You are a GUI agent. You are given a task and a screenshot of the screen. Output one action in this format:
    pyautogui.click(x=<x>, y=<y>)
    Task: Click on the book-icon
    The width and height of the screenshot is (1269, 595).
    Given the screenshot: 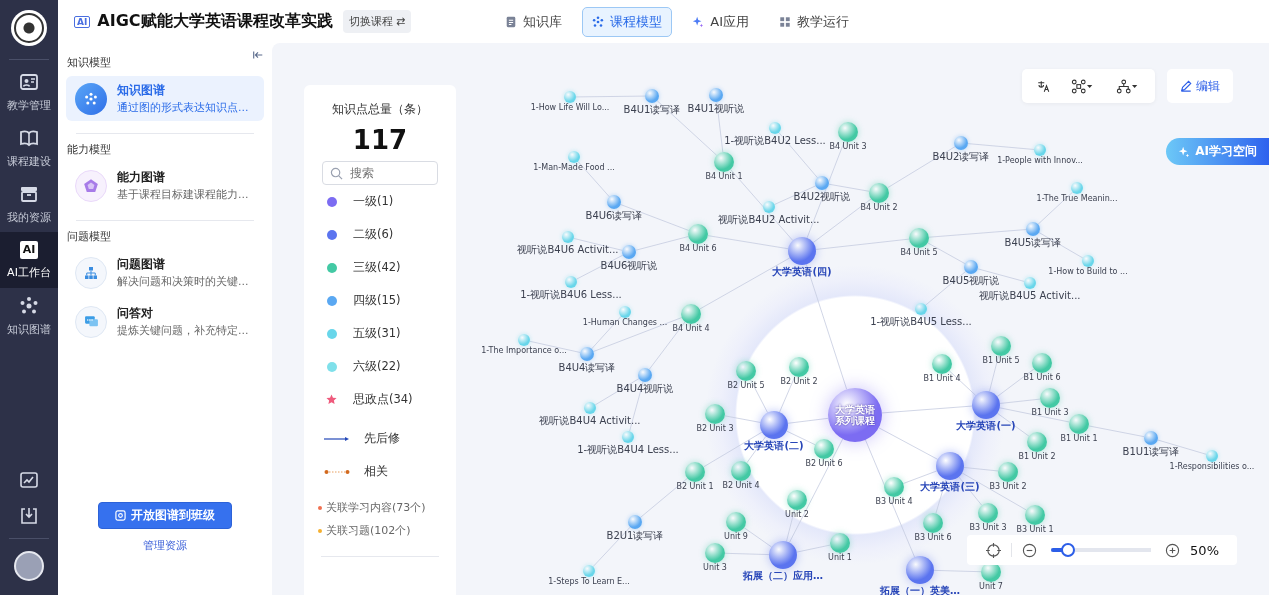 What is the action you would take?
    pyautogui.click(x=29, y=137)
    